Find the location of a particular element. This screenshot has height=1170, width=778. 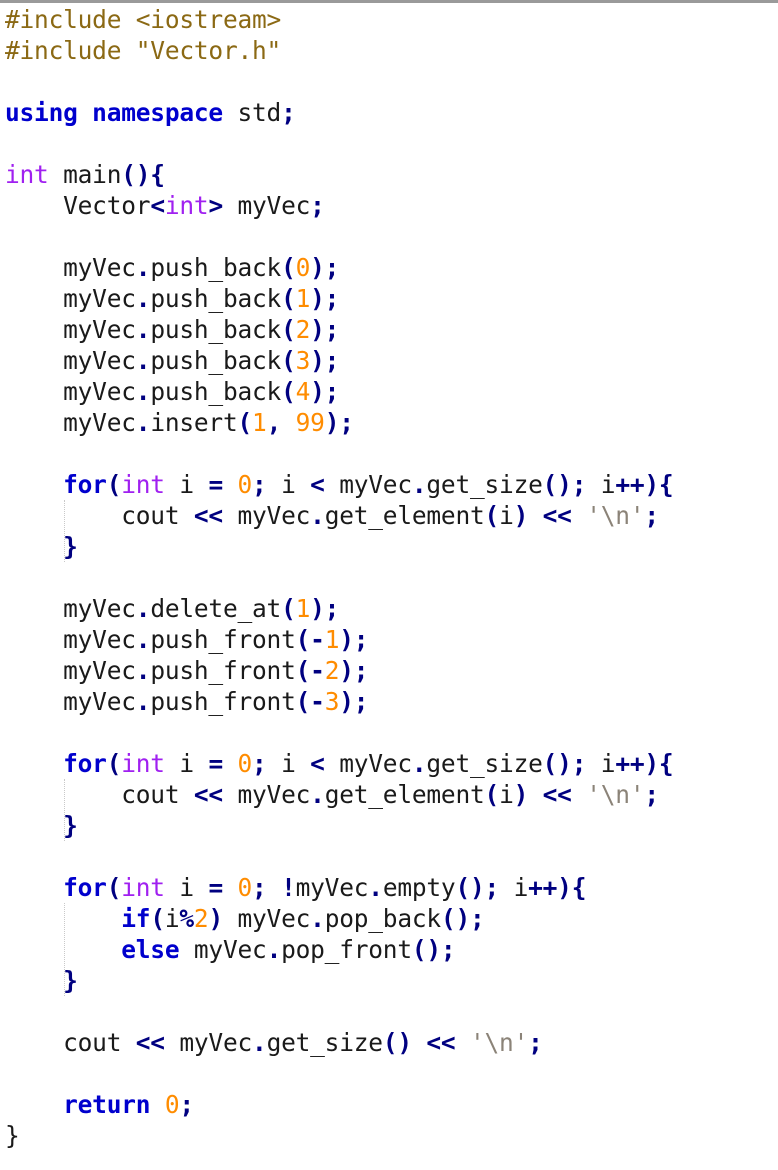

code-token-plain: get_size is located at coordinates (484, 484).